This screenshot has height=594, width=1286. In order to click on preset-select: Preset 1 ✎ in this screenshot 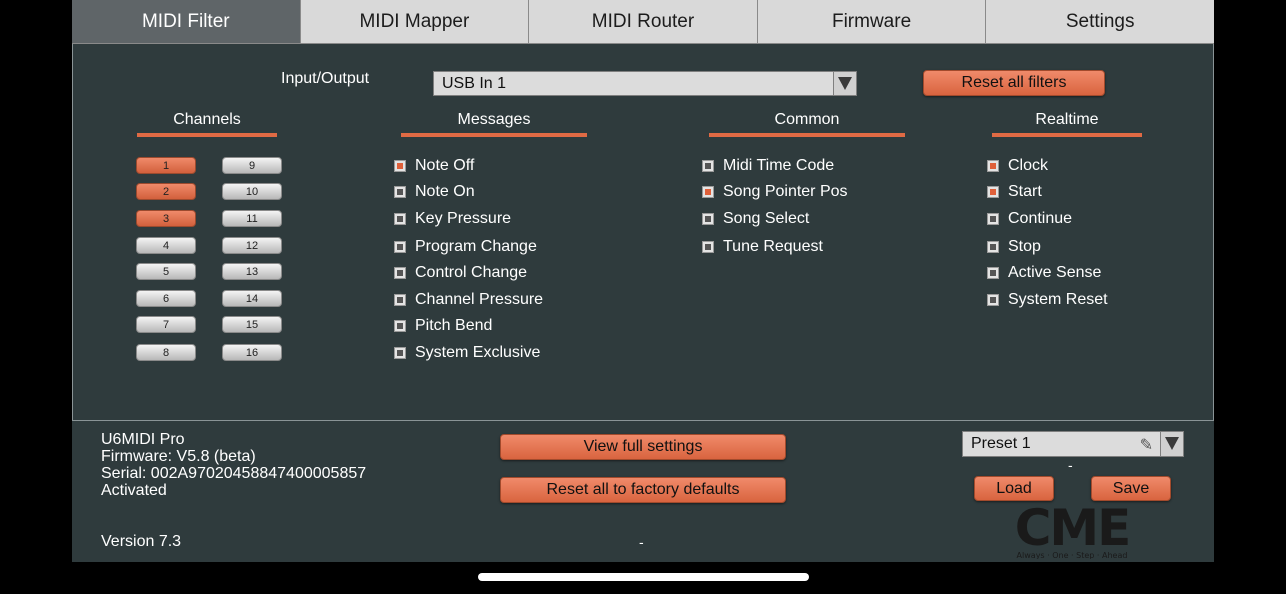, I will do `click(1073, 444)`.